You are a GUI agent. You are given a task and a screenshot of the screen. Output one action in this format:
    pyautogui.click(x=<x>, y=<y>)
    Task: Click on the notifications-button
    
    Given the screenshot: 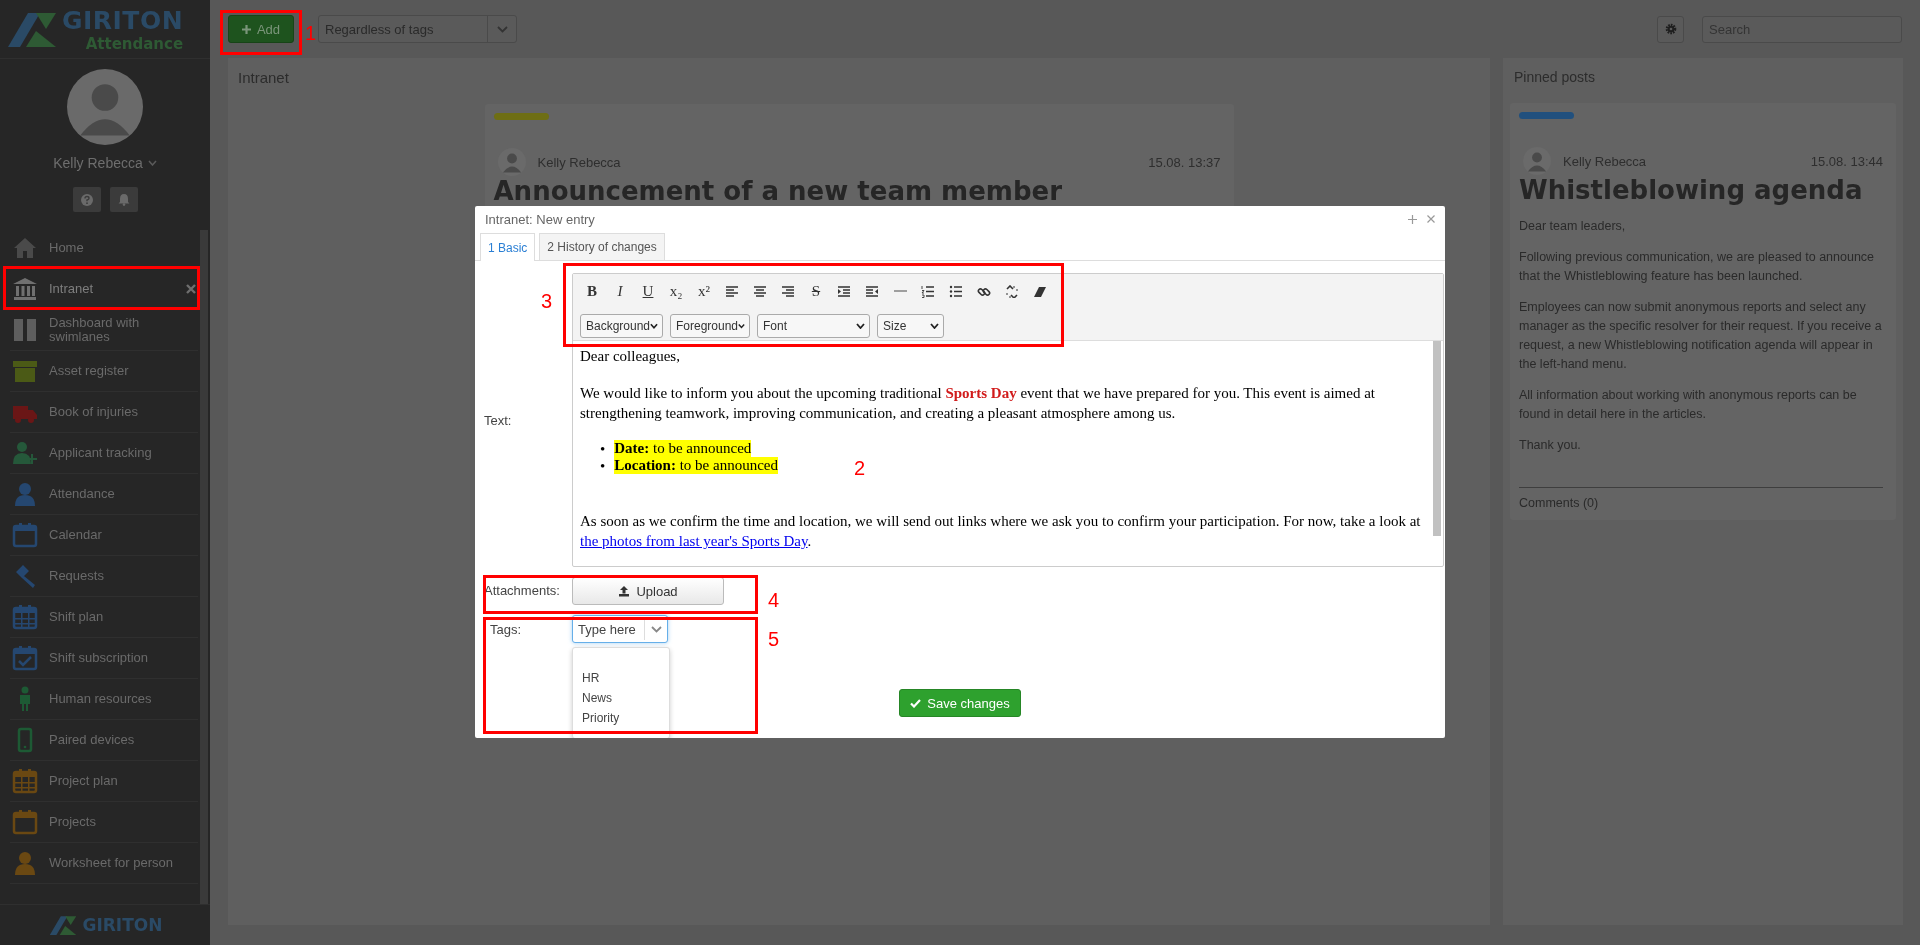 What is the action you would take?
    pyautogui.click(x=123, y=199)
    